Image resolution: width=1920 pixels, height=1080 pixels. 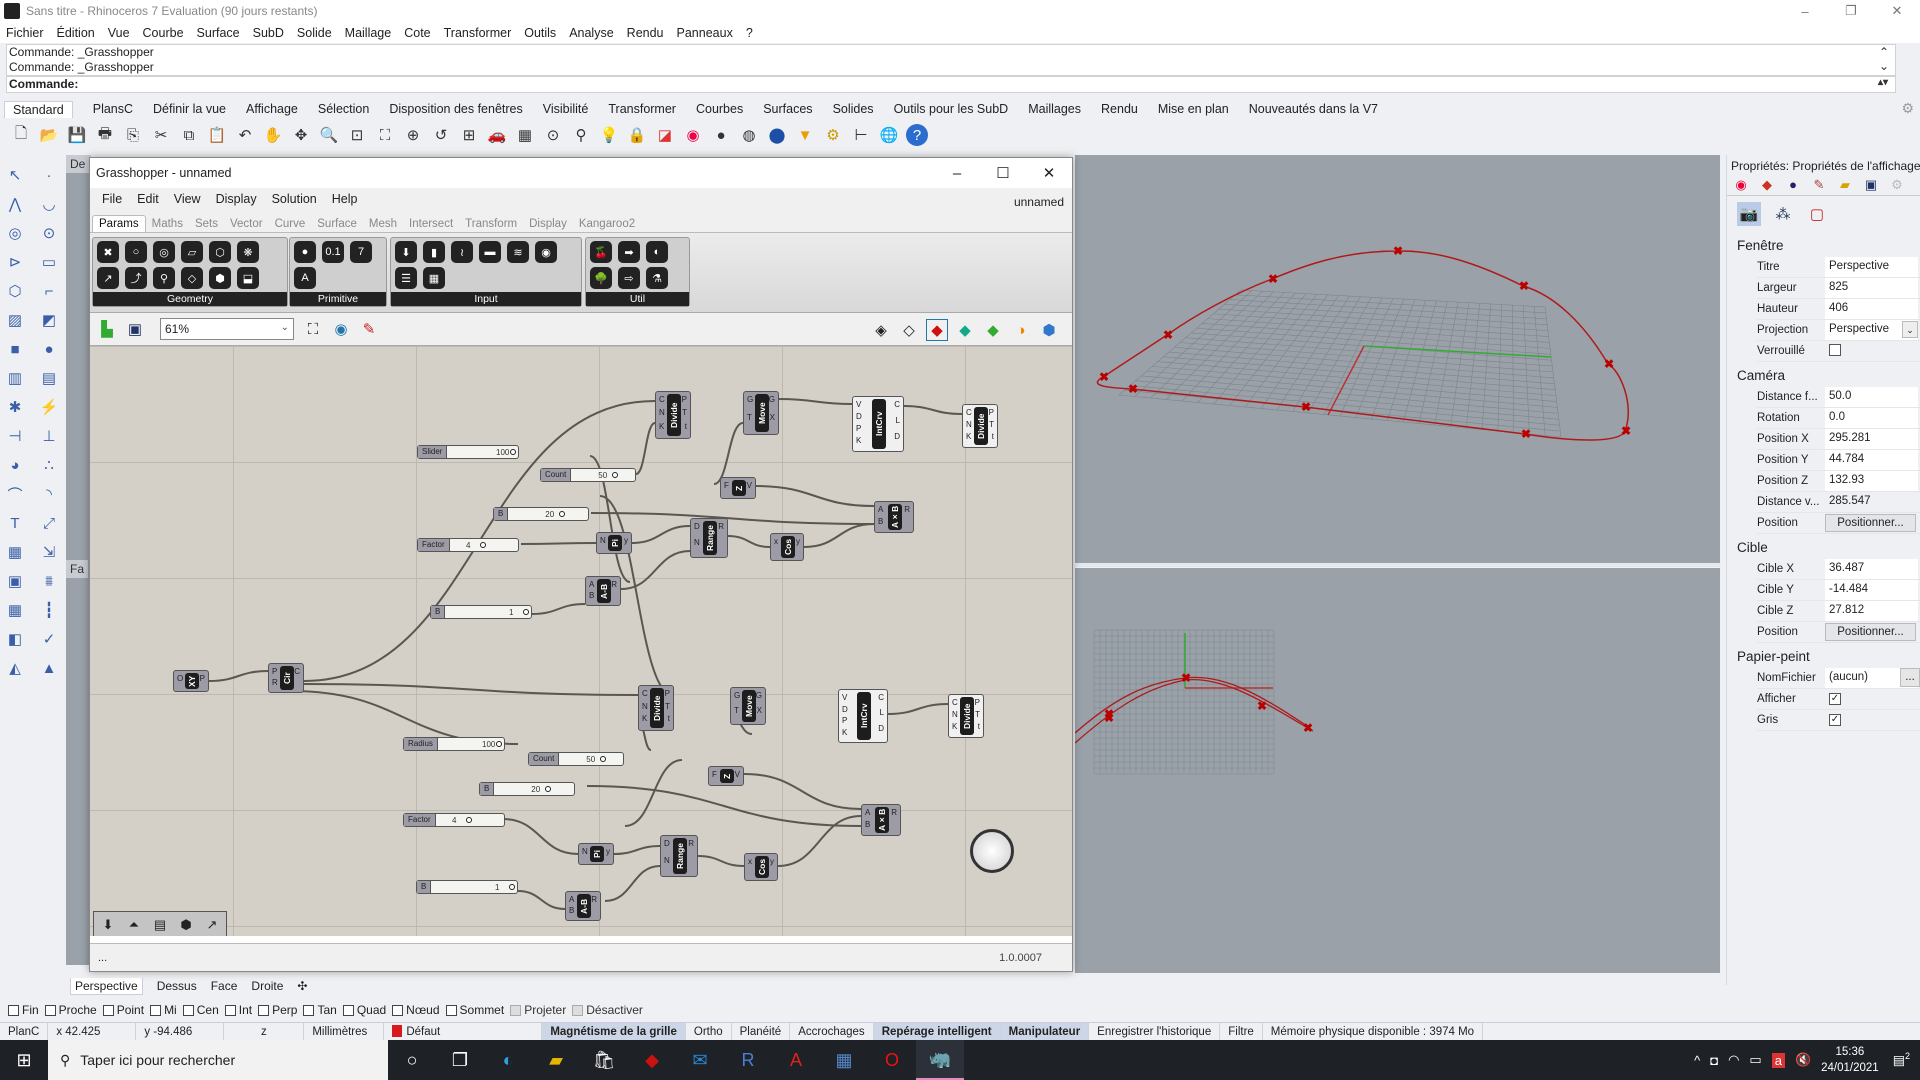 I want to click on osnap-sommet: Sommet, so click(x=474, y=1010).